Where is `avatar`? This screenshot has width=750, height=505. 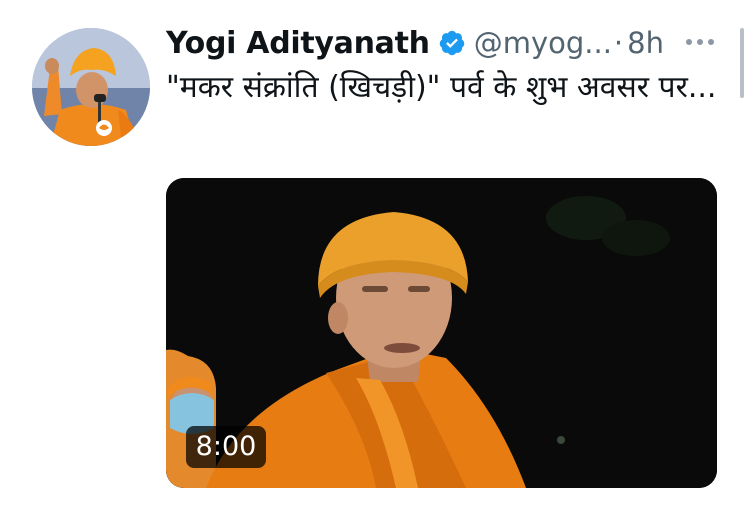
avatar is located at coordinates (91, 87).